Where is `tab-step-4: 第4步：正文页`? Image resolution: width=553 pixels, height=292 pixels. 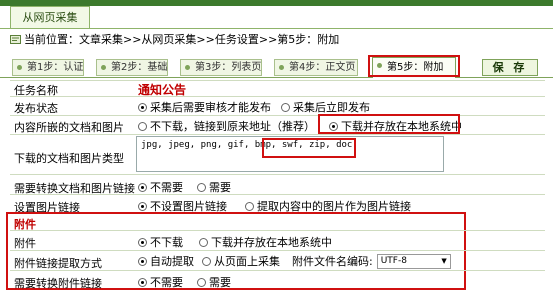 tab-step-4: 第4步：正文页 is located at coordinates (316, 67).